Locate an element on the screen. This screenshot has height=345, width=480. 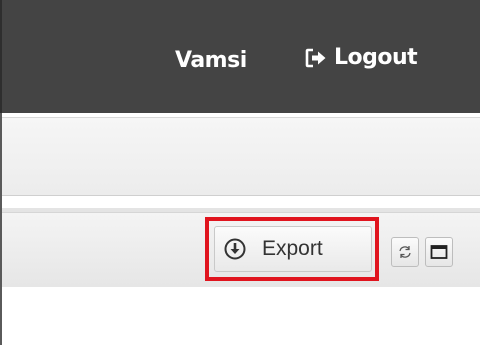
maximize-window-icon is located at coordinates (439, 252).